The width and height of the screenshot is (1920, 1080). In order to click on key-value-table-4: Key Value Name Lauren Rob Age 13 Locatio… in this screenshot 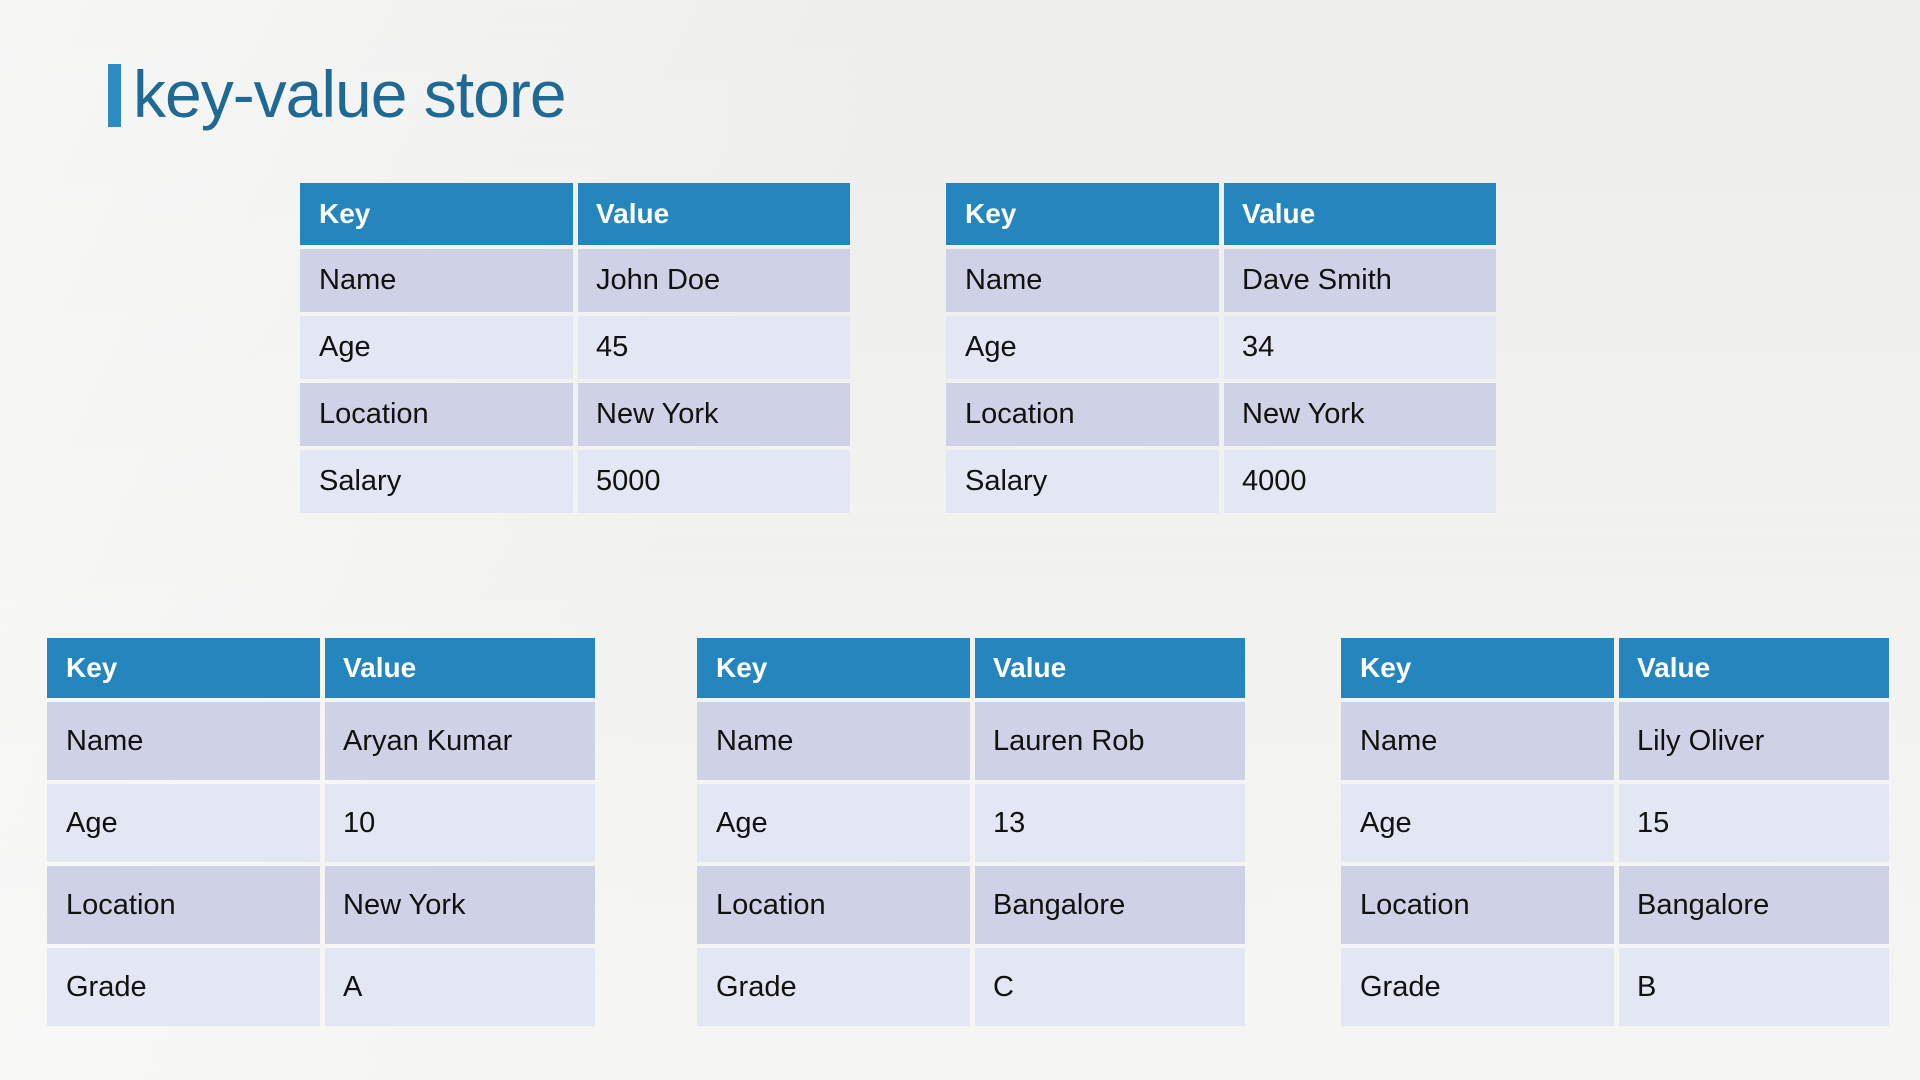, I will do `click(971, 832)`.